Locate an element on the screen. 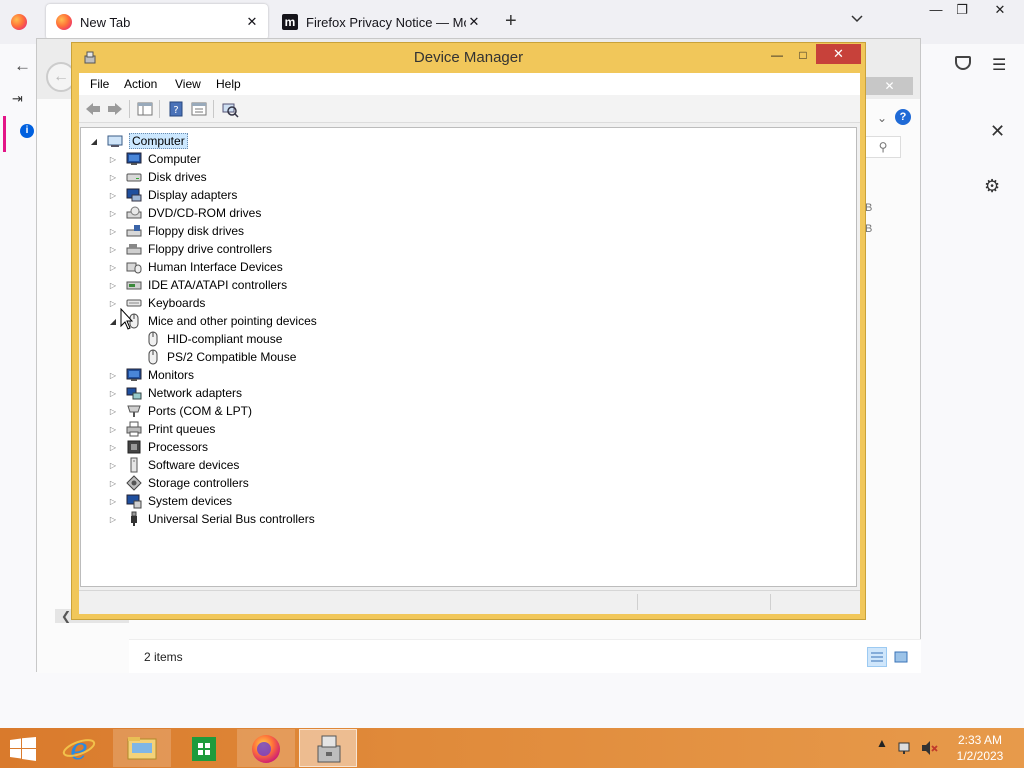 Image resolution: width=1024 pixels, height=768 pixels. back-arrow-icon is located at coordinates (93, 109).